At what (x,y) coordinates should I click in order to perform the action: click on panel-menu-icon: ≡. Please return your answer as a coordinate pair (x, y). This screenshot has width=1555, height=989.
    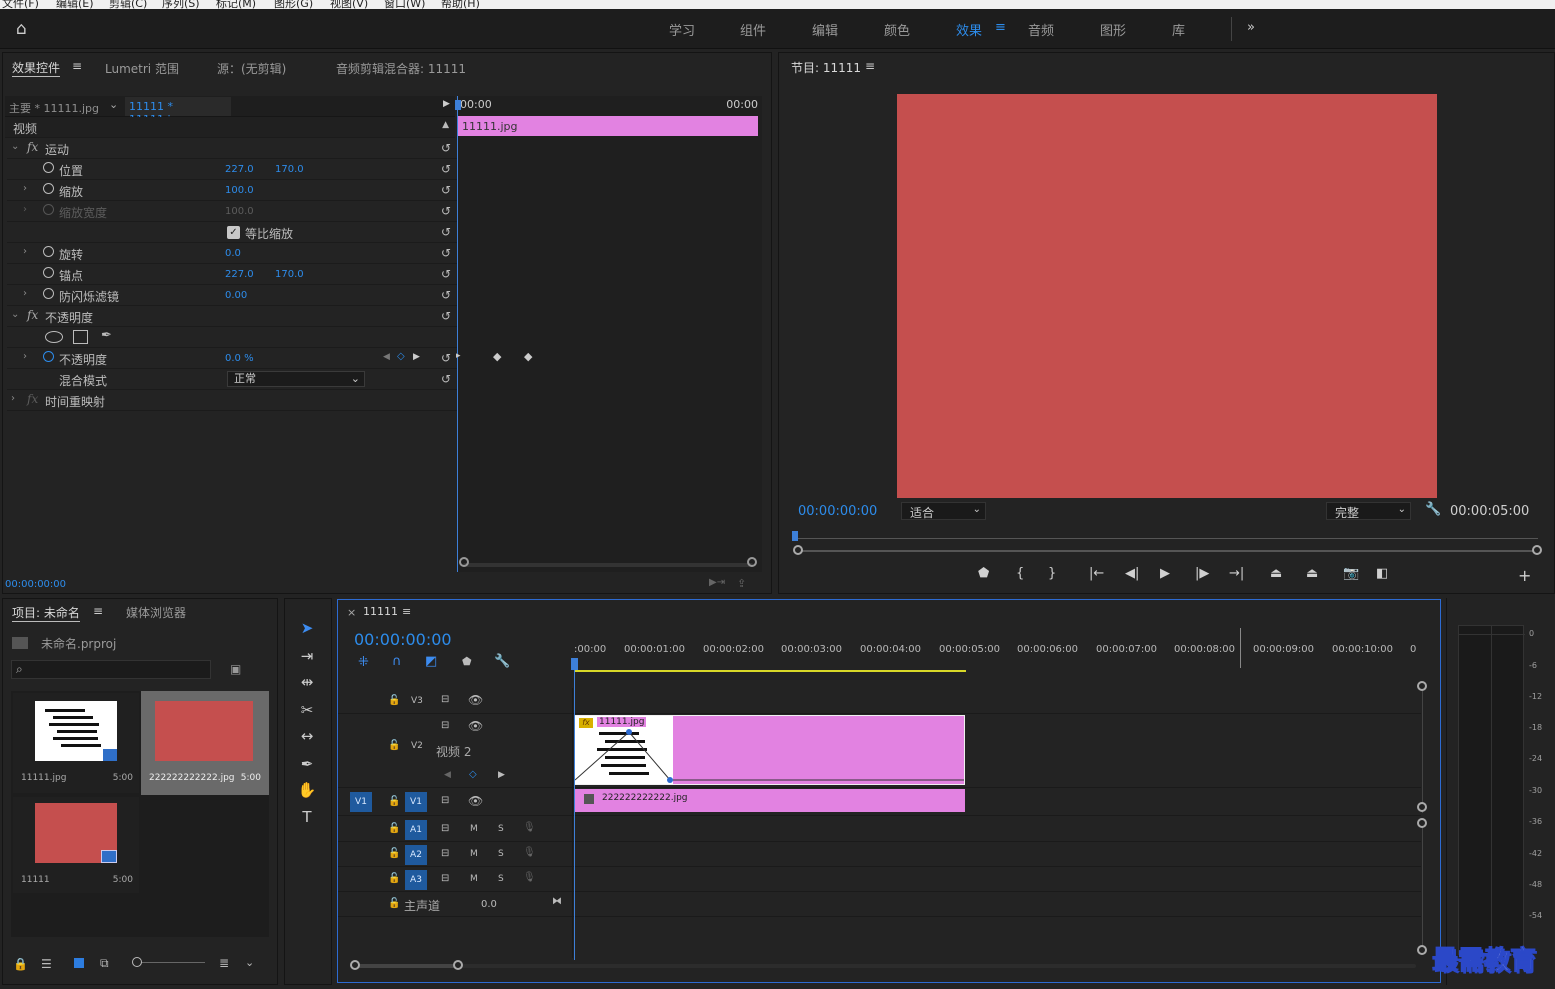
    Looking at the image, I should click on (98, 611).